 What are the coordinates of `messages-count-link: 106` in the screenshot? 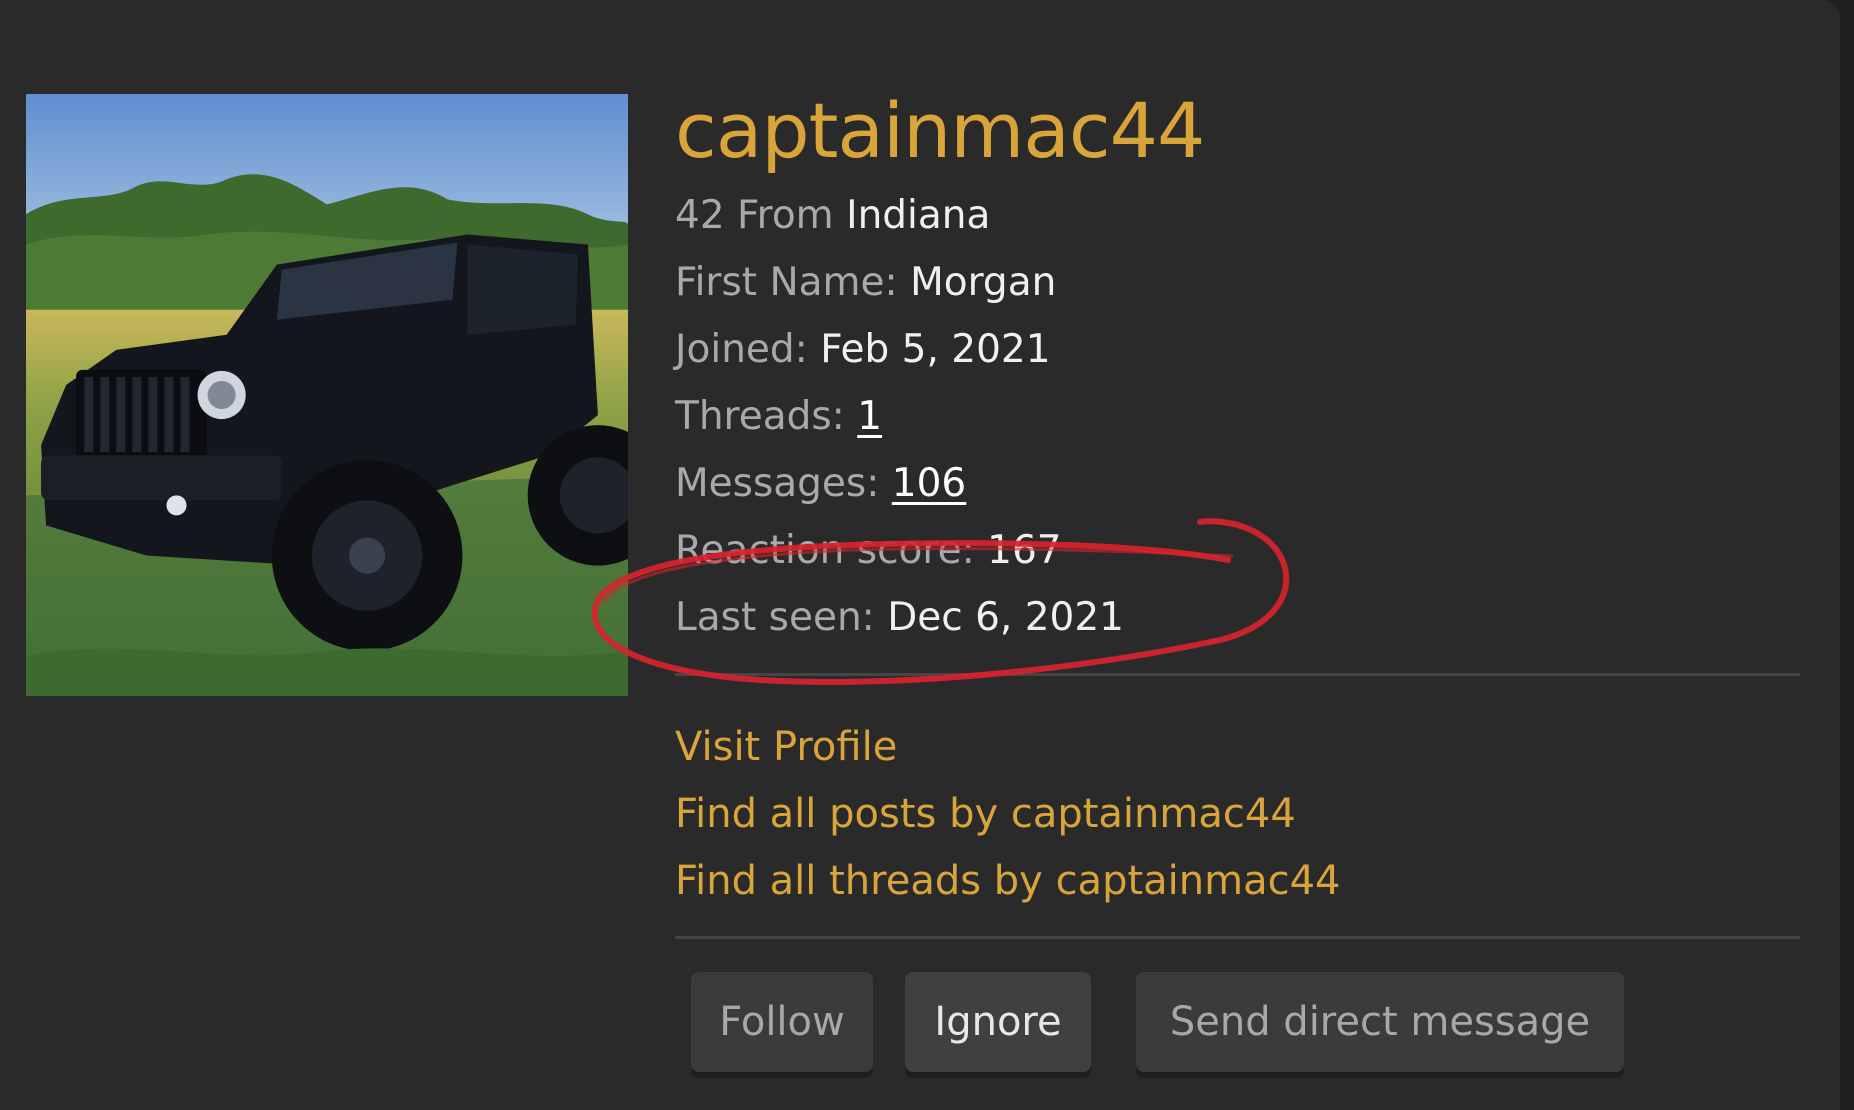 It's located at (929, 483).